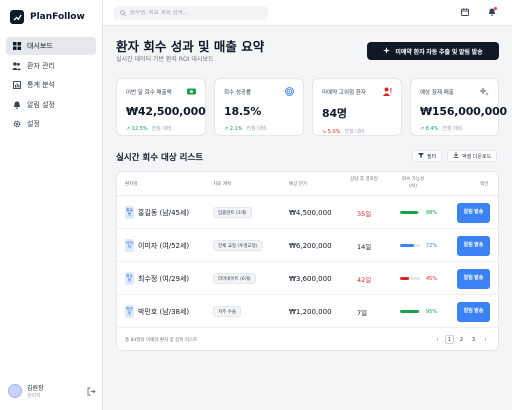 Image resolution: width=512 pixels, height=410 pixels. I want to click on prev-page-button: ‹, so click(437, 339).